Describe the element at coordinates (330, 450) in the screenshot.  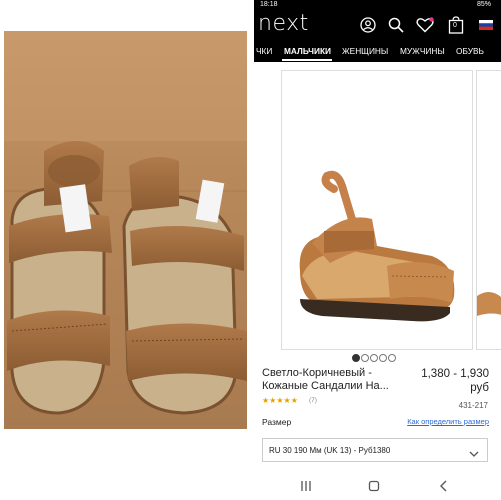
I see `size-select-value: RU 30 190 Мм (UK 13) - Руб1380` at that location.